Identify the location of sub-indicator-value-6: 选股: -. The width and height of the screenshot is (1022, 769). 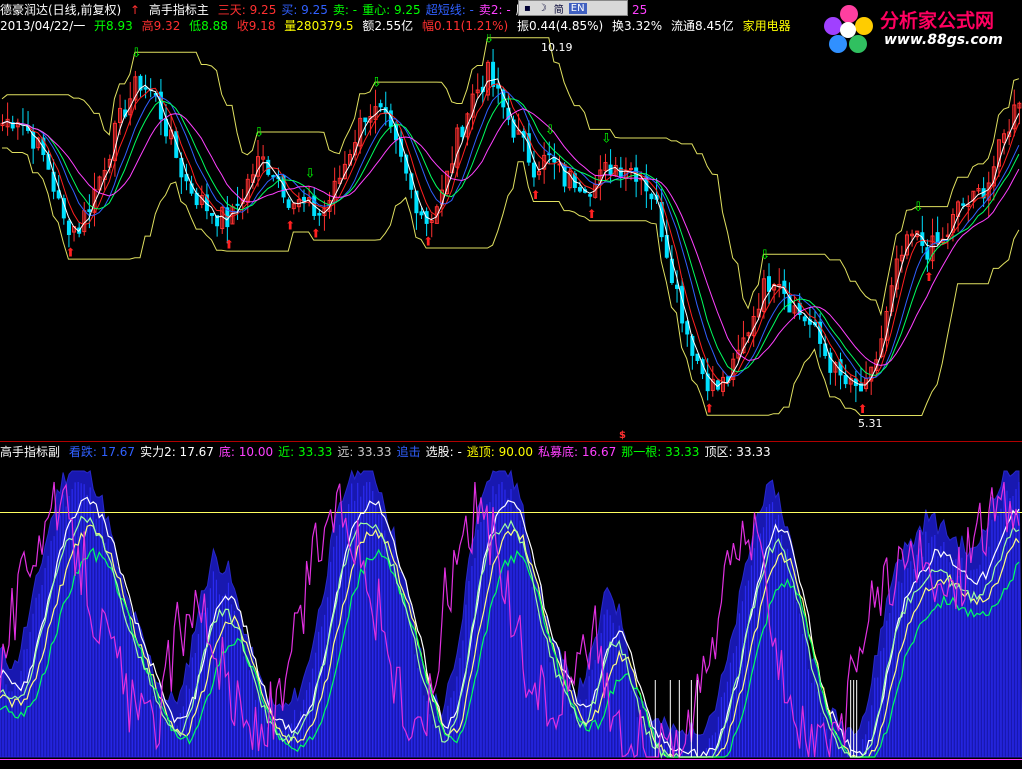
(443, 452).